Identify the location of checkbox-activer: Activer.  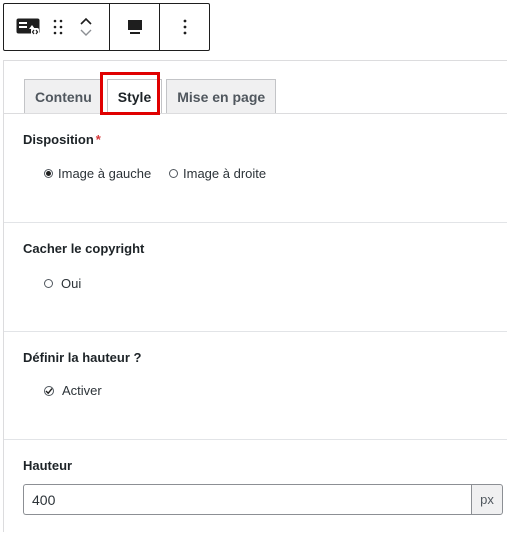
(73, 390).